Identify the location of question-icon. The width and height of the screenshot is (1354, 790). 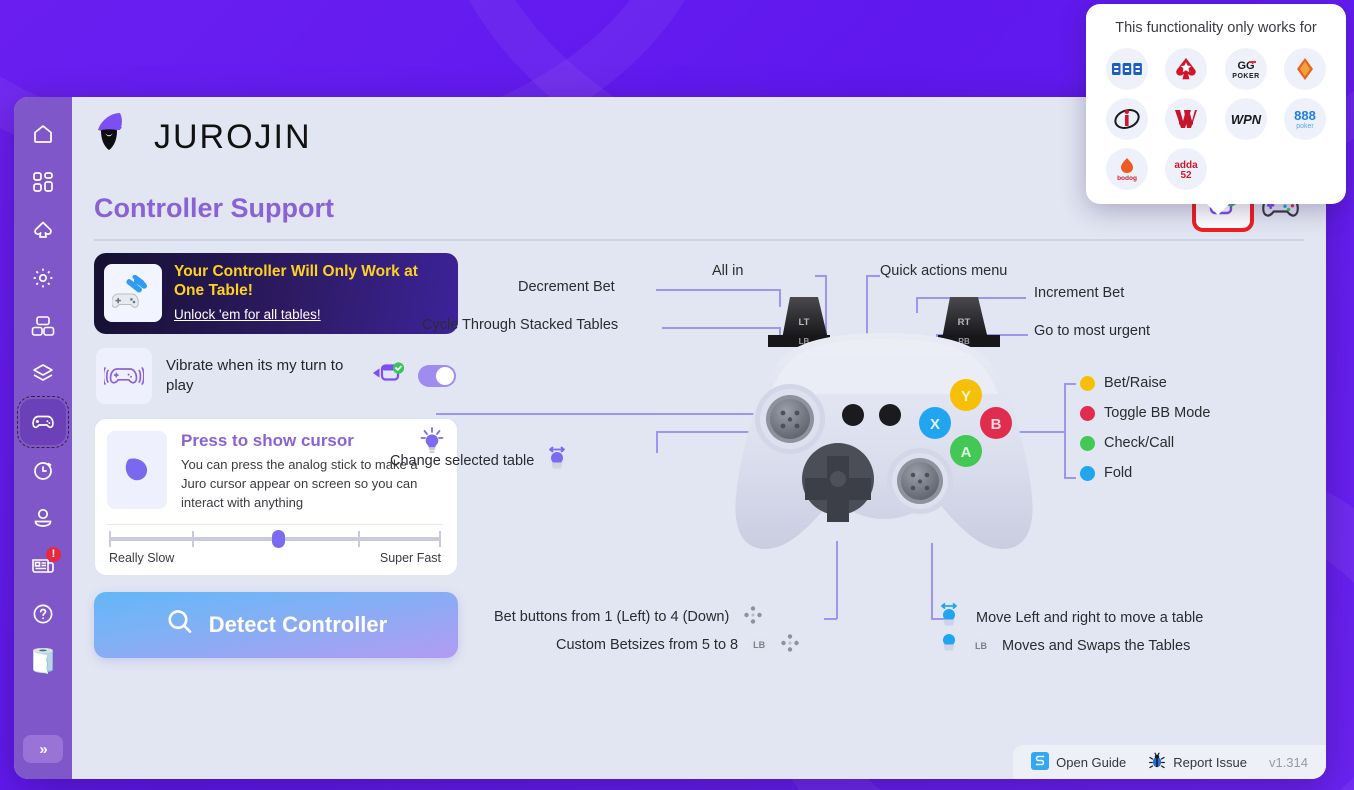
(43, 614).